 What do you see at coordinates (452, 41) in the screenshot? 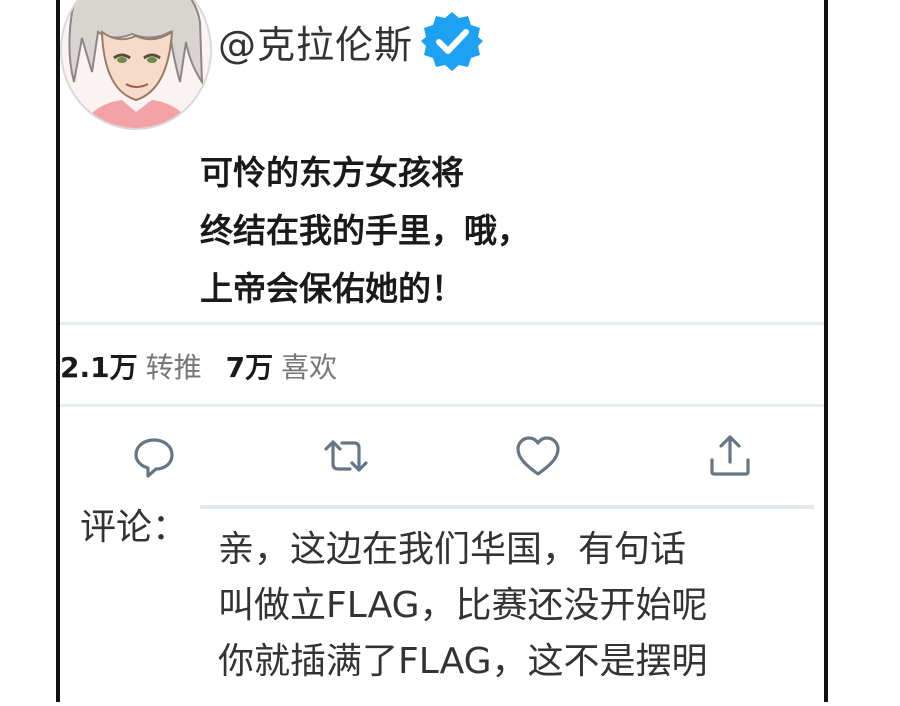
I see `verified-badge-icon` at bounding box center [452, 41].